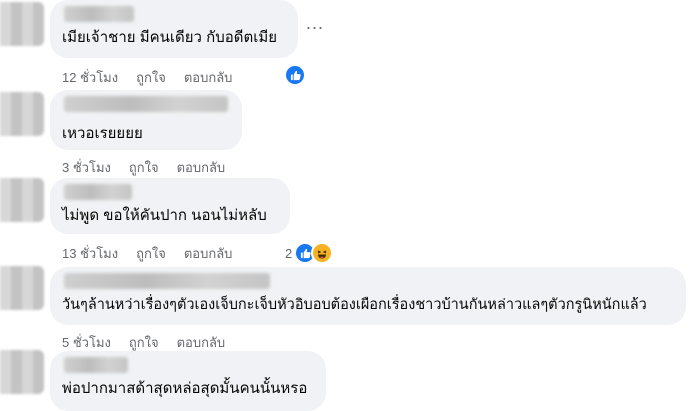 This screenshot has width=700, height=411. I want to click on comment-text: ไม่พูด ขอให้คันปาก นอนไม่หลับ, so click(164, 215).